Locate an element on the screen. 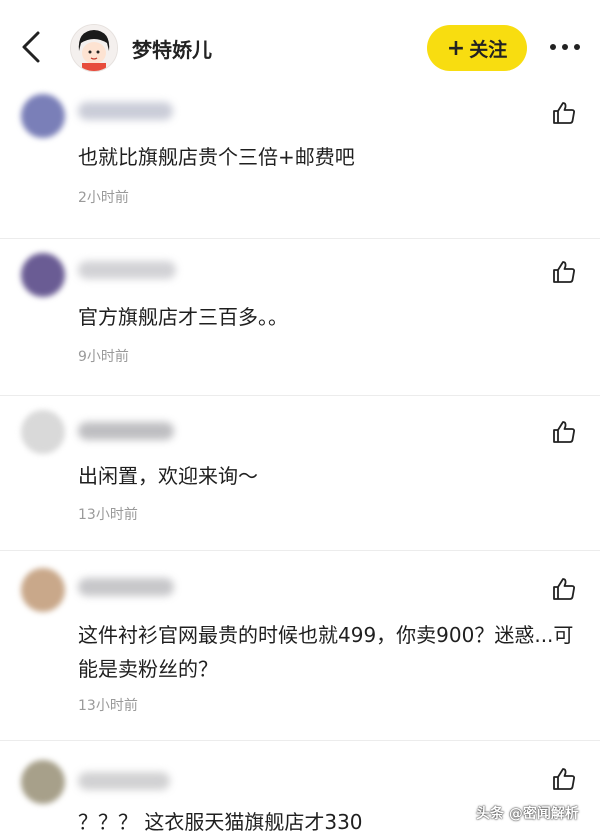  back-arrow-icon is located at coordinates (32, 47).